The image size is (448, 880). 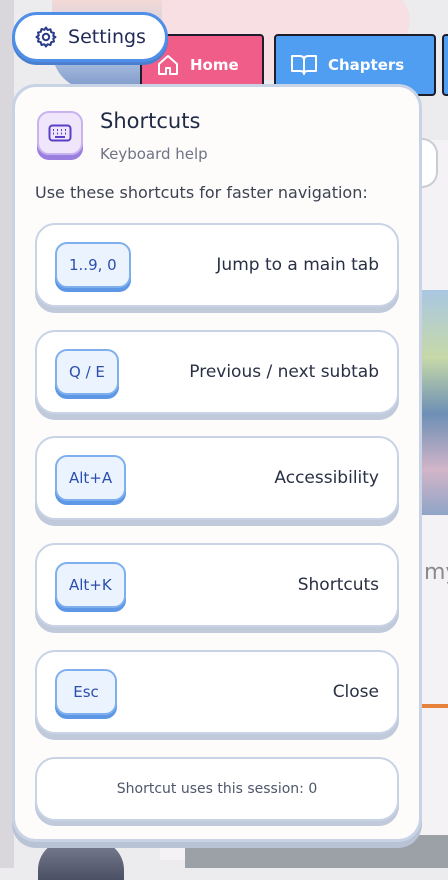 What do you see at coordinates (46, 37) in the screenshot?
I see `gear-icon` at bounding box center [46, 37].